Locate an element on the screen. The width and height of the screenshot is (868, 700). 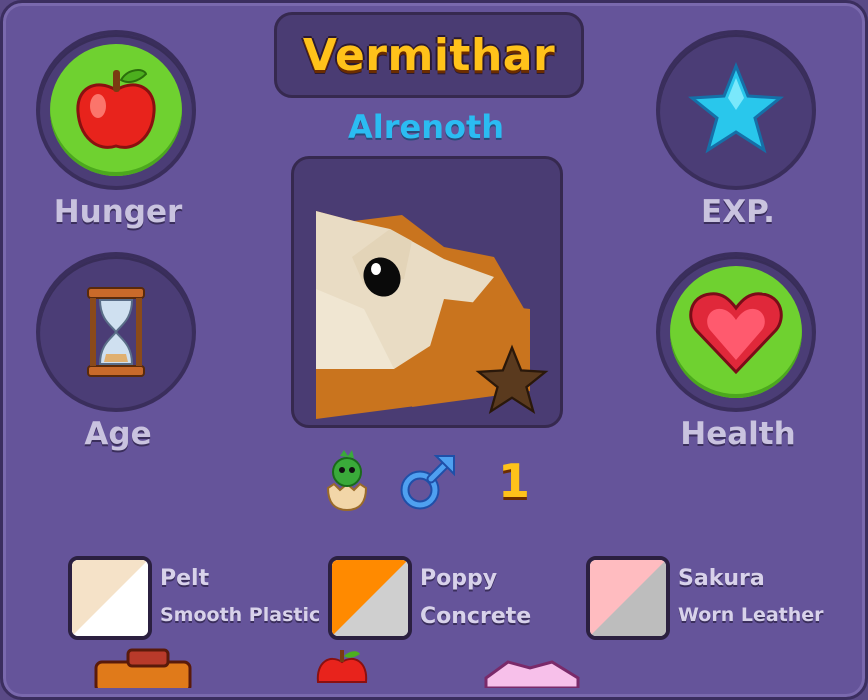
pet-name-banner: Vermithar is located at coordinates (429, 55).